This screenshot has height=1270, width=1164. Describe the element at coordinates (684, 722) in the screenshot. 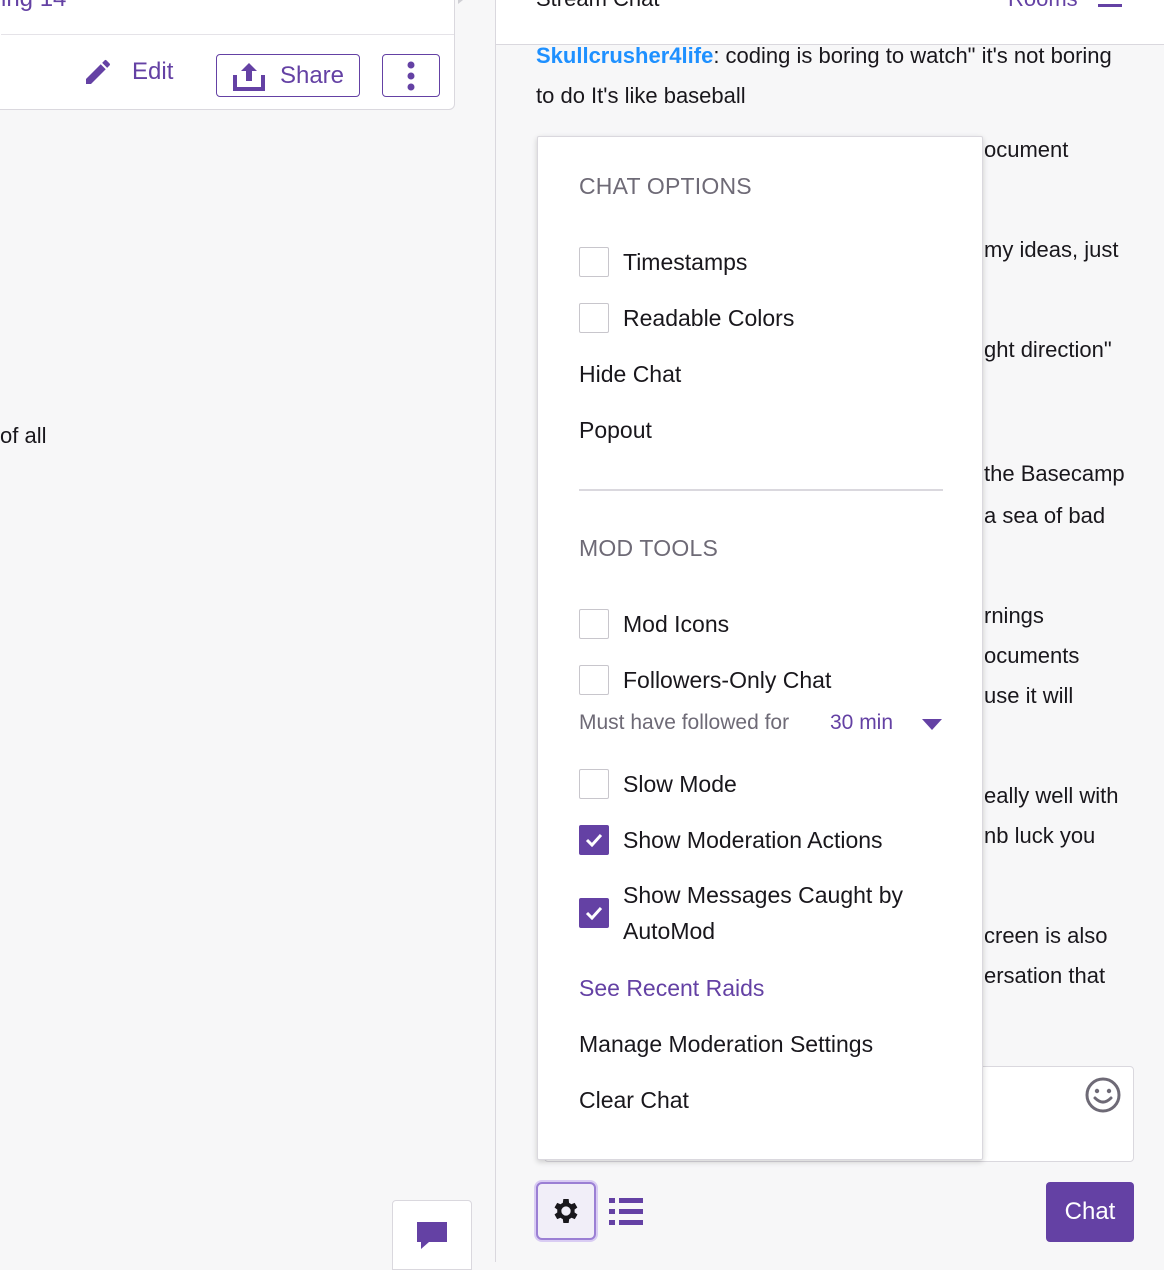

I see `follow-duration-label: Must have followed for` at that location.